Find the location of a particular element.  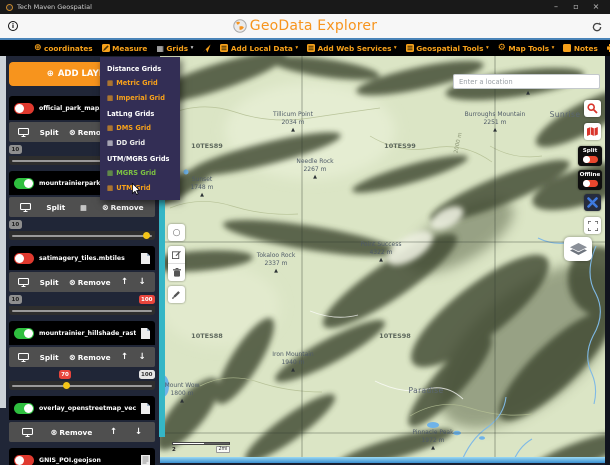

dropdown-header-distance-grids: Distance Grids is located at coordinates (134, 68).